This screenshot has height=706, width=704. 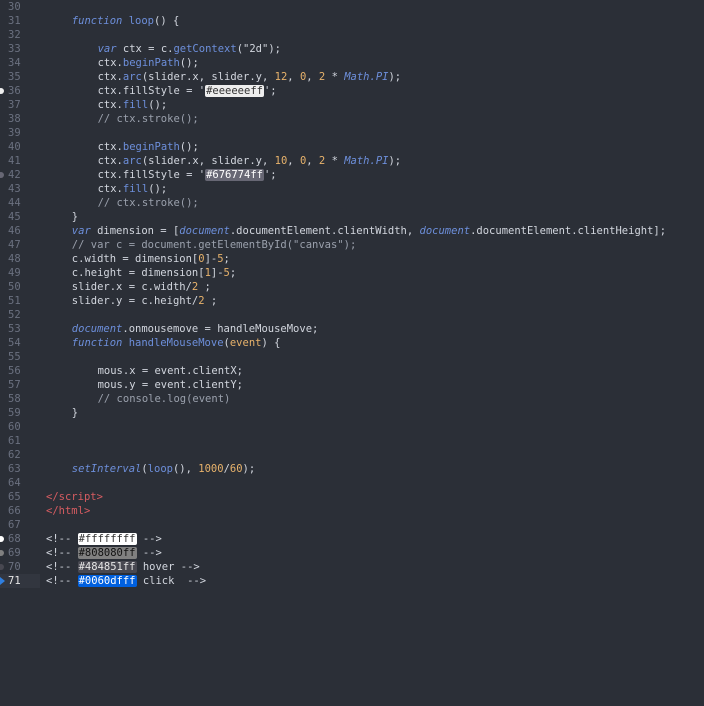 What do you see at coordinates (20, 231) in the screenshot?
I see `line-gutter: 46` at bounding box center [20, 231].